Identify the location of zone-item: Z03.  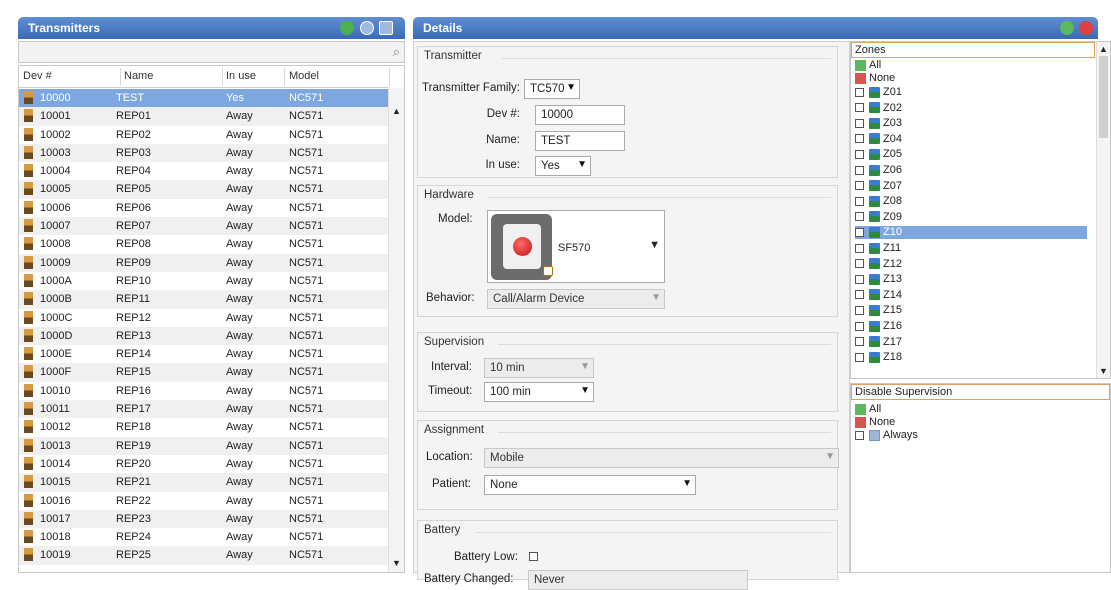
(878, 123).